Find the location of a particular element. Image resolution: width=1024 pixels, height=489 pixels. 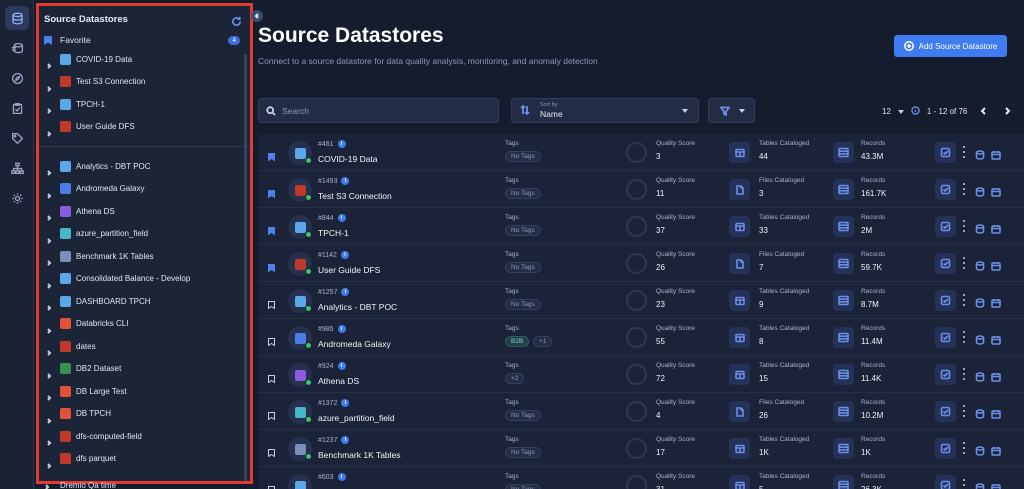

tree-item: DASHBOARD TPCH is located at coordinates (144, 301).